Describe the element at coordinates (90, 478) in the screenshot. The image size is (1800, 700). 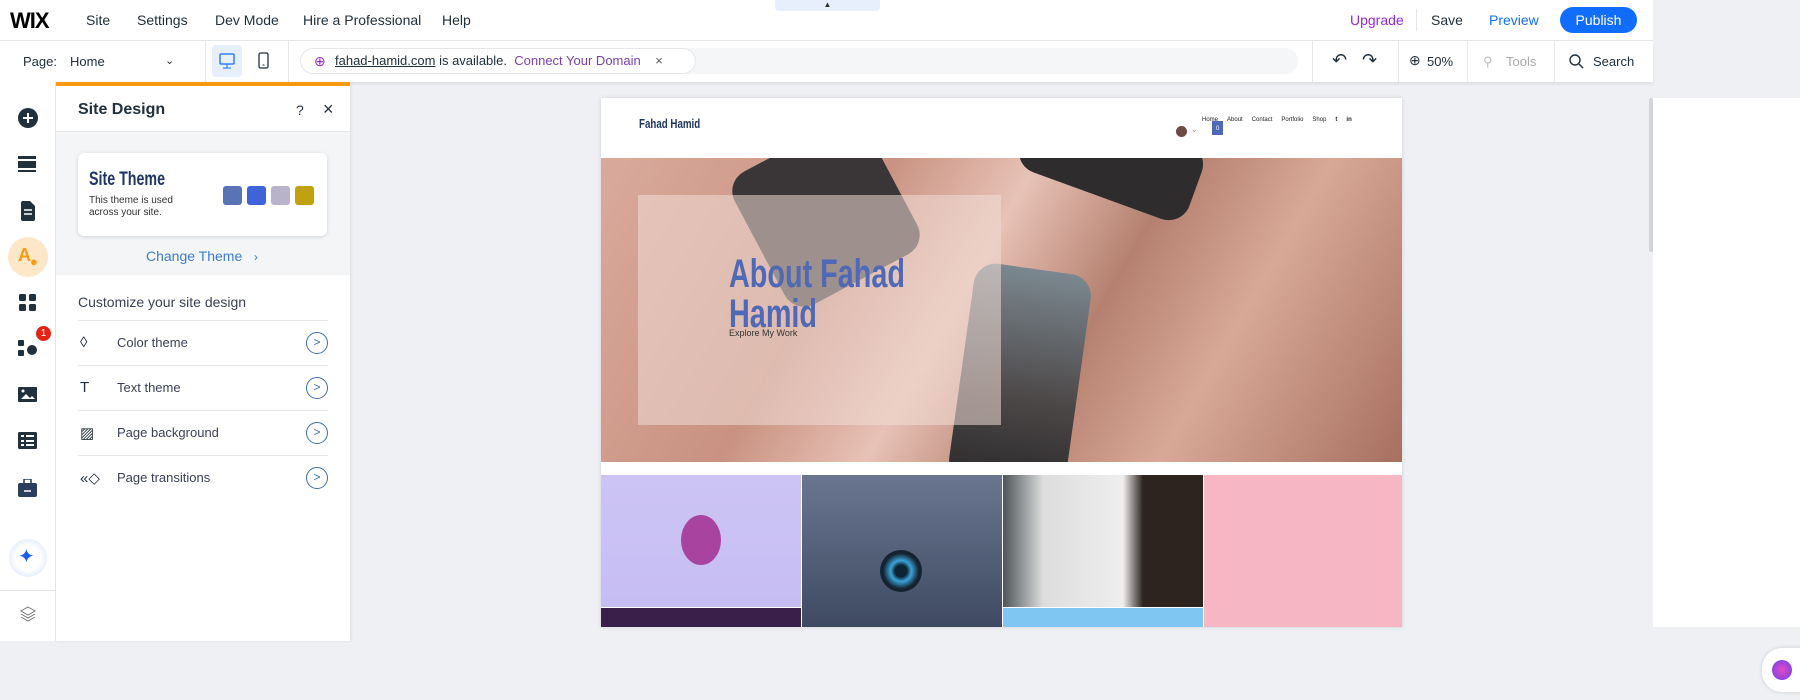
I see `transitions-icon: «◇` at that location.